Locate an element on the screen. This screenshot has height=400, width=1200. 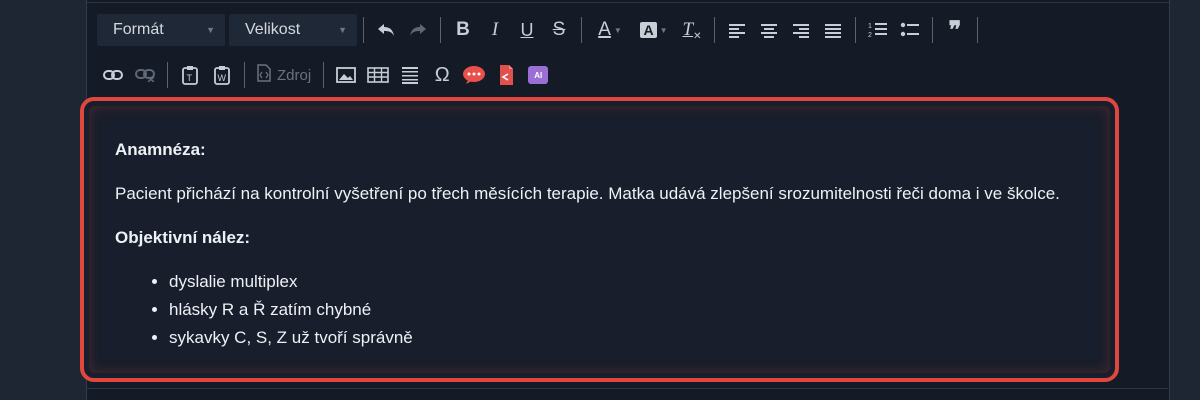
align-center-button is located at coordinates (769, 30).